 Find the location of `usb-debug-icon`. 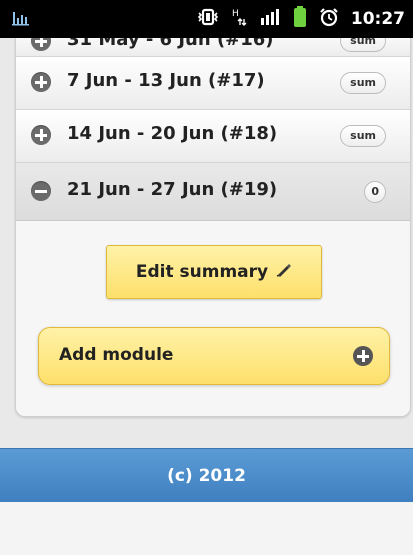

usb-debug-icon is located at coordinates (21, 20).